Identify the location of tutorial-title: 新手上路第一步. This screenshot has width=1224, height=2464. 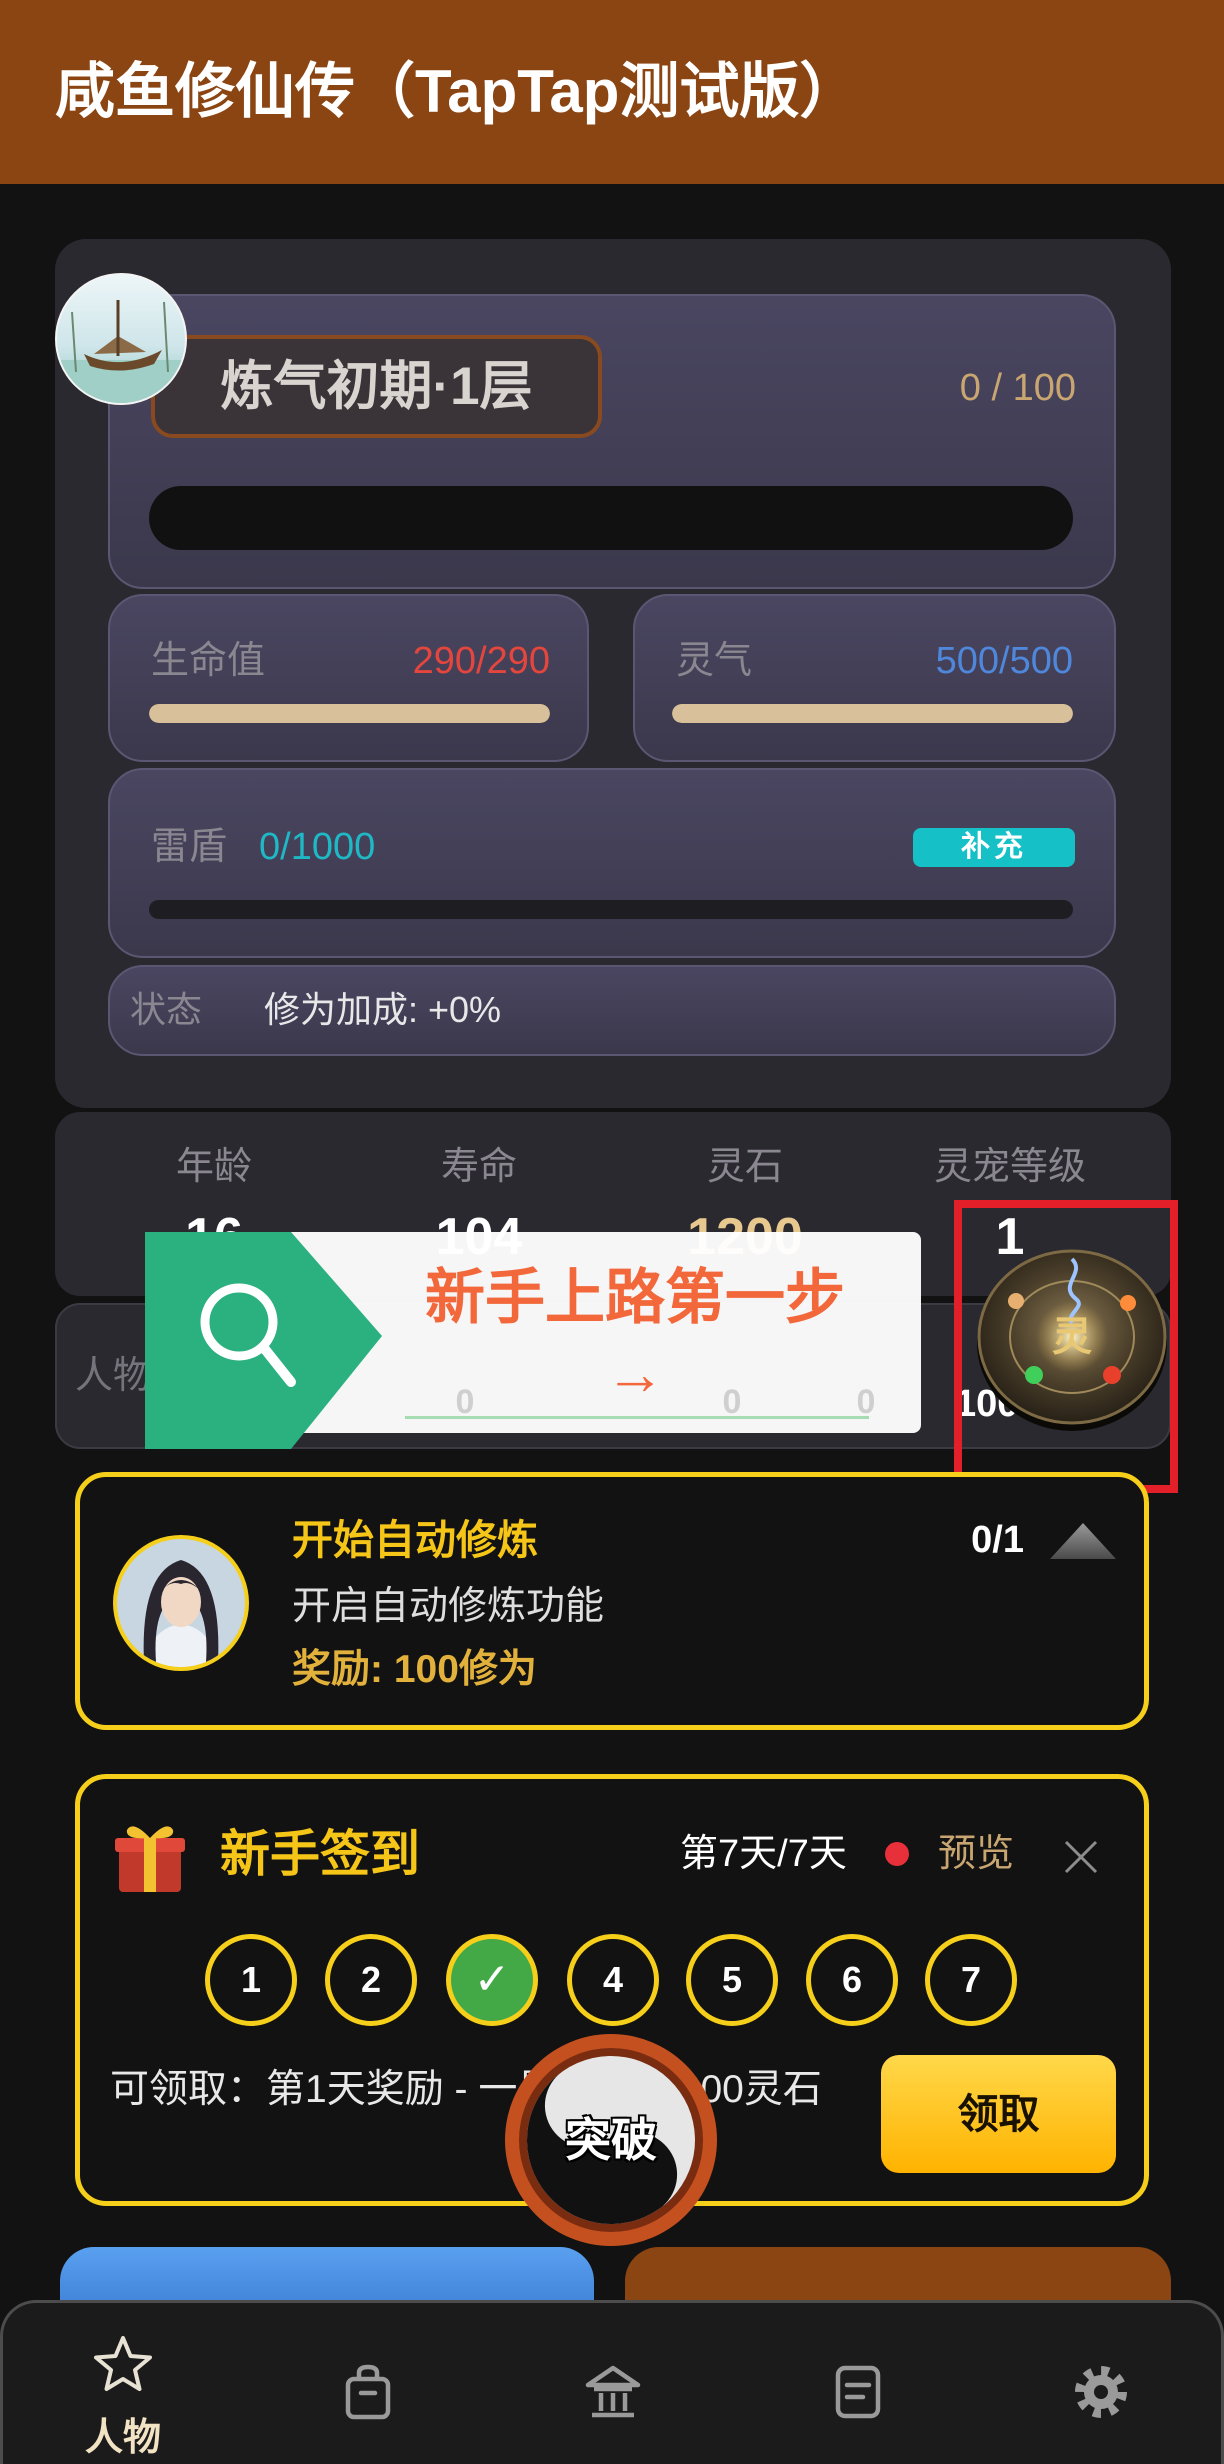
(635, 1297).